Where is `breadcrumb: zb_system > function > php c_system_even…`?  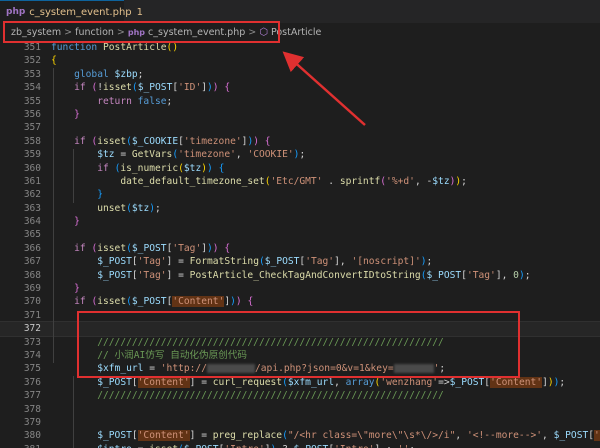
breadcrumb: zb_system > function > php c_system_even… is located at coordinates (300, 32).